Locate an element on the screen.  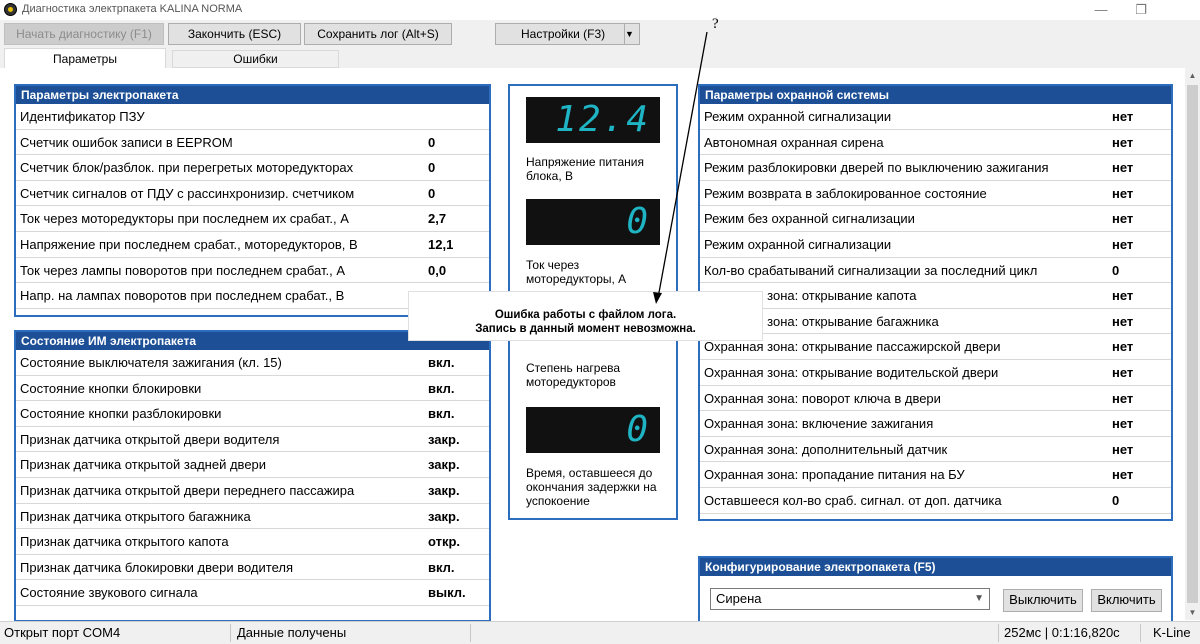
param-label: Признак датчика открытого багажника is located at coordinates (135, 516).